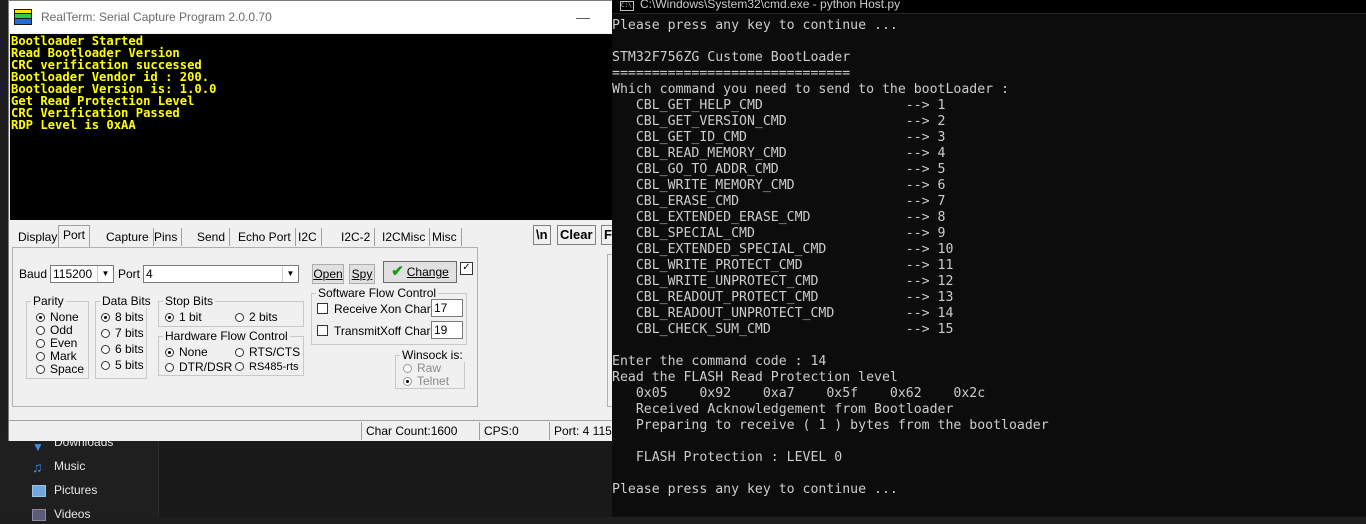  I want to click on stop-bits-group: Stop Bits 1 bit 2 bits, so click(231, 310).